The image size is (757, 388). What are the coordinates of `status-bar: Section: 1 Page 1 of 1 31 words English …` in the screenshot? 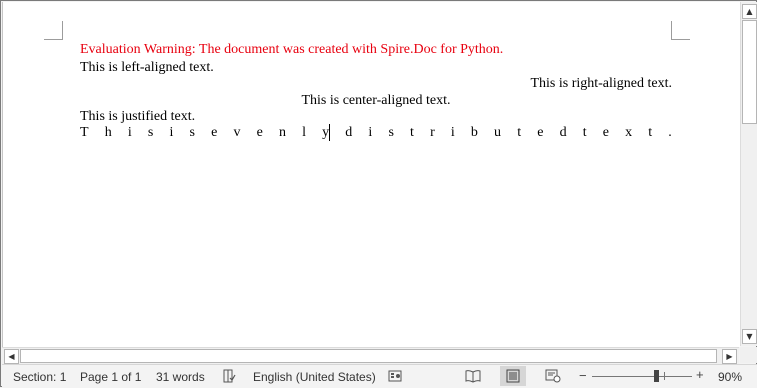 It's located at (379, 376).